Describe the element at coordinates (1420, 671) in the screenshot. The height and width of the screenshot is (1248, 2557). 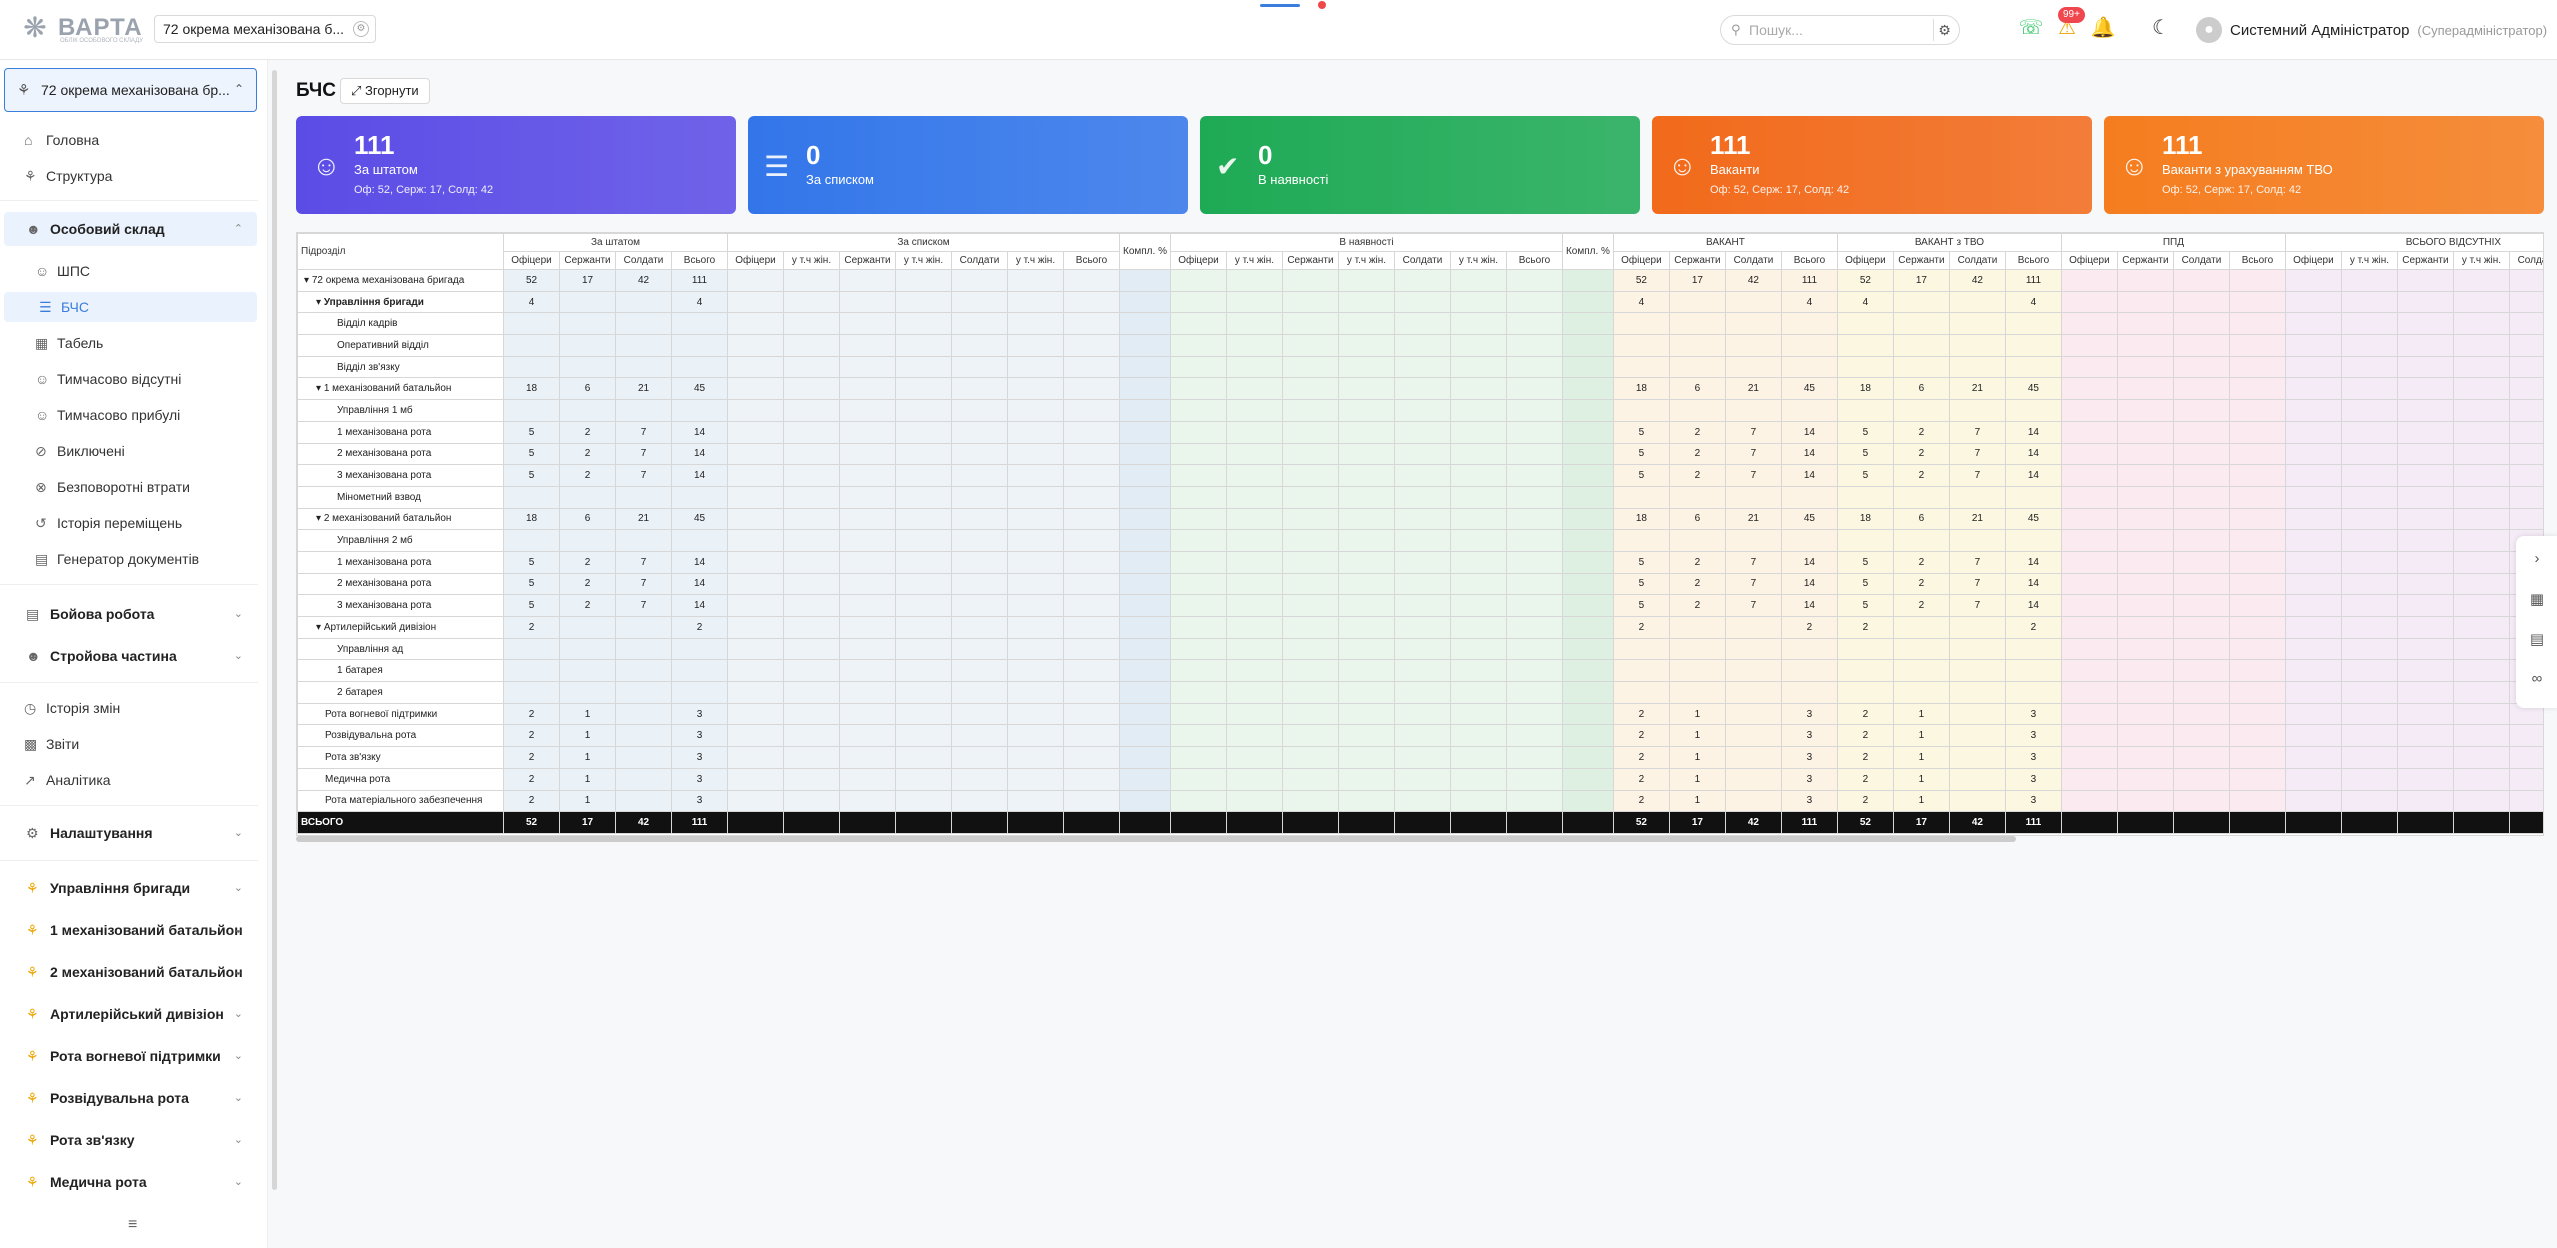
I see `table-row: 1 батарея` at that location.